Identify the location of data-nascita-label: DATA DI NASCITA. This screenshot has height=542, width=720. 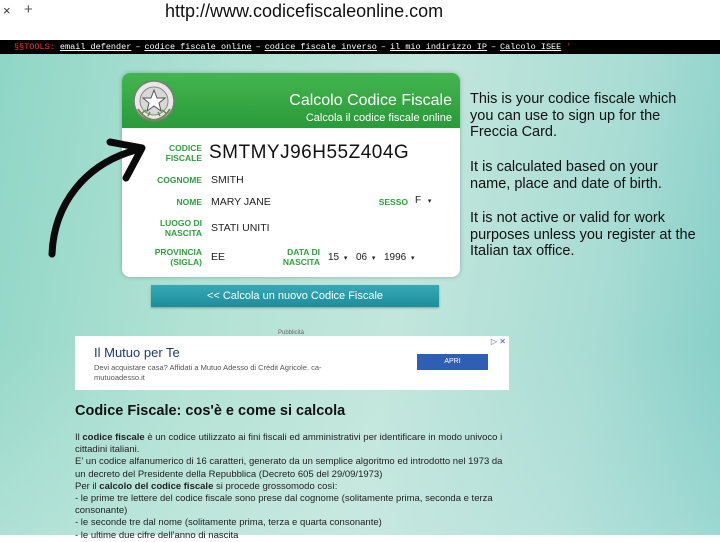
(301, 257).